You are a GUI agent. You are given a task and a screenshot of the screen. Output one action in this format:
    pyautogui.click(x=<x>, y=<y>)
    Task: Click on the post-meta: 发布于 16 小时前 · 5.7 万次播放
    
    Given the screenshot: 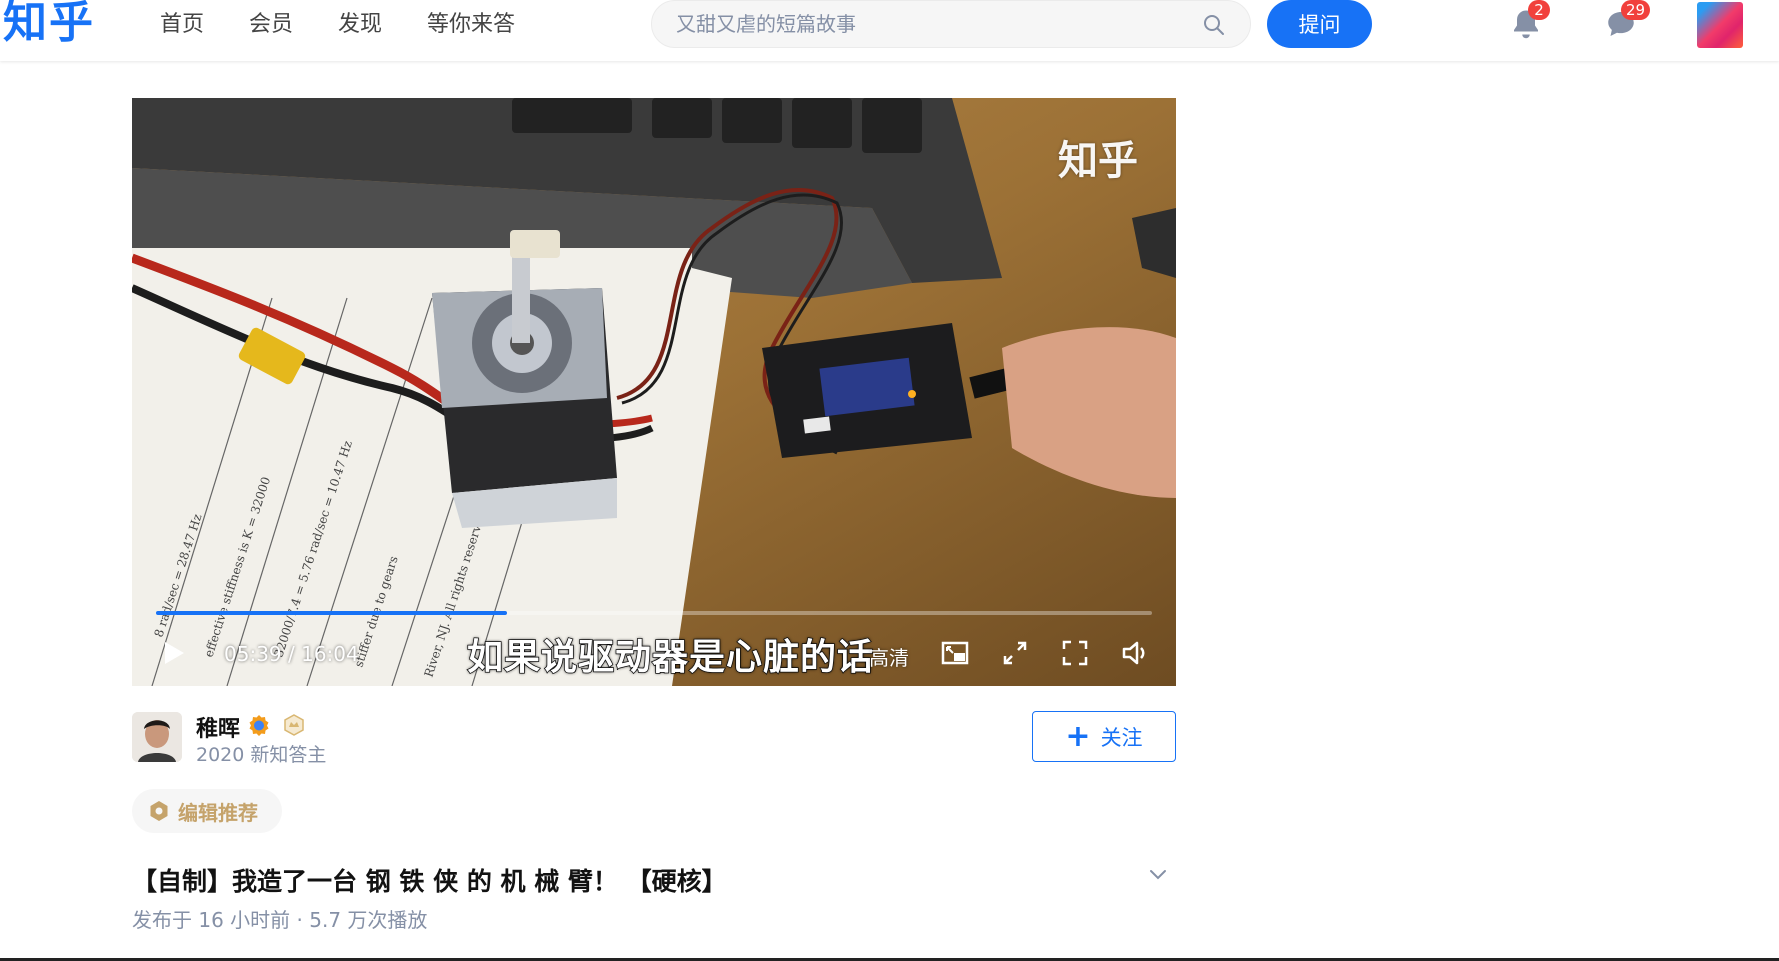 What is the action you would take?
    pyautogui.click(x=280, y=920)
    